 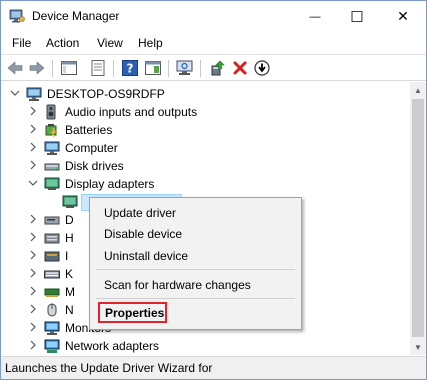 What do you see at coordinates (418, 90) in the screenshot?
I see `scroll-up-arrow-icon: ▲` at bounding box center [418, 90].